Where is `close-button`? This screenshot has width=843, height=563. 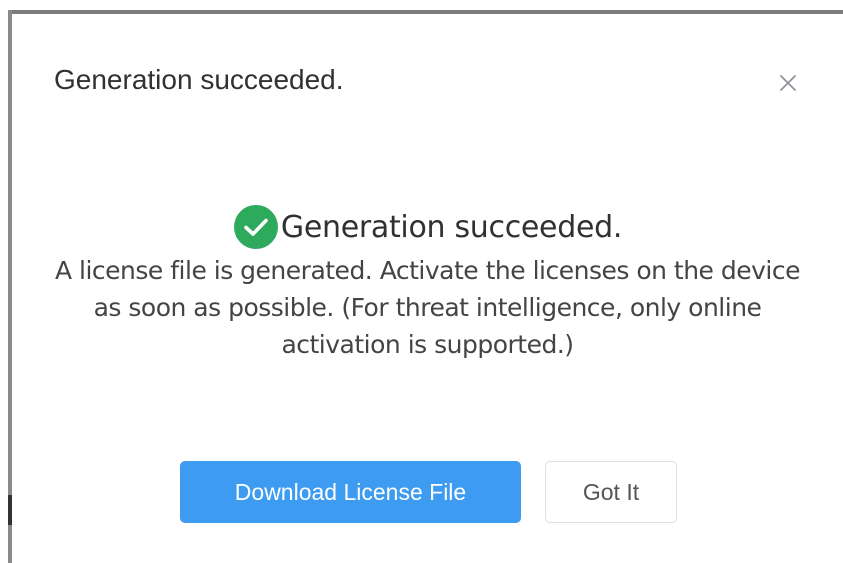 close-button is located at coordinates (788, 83).